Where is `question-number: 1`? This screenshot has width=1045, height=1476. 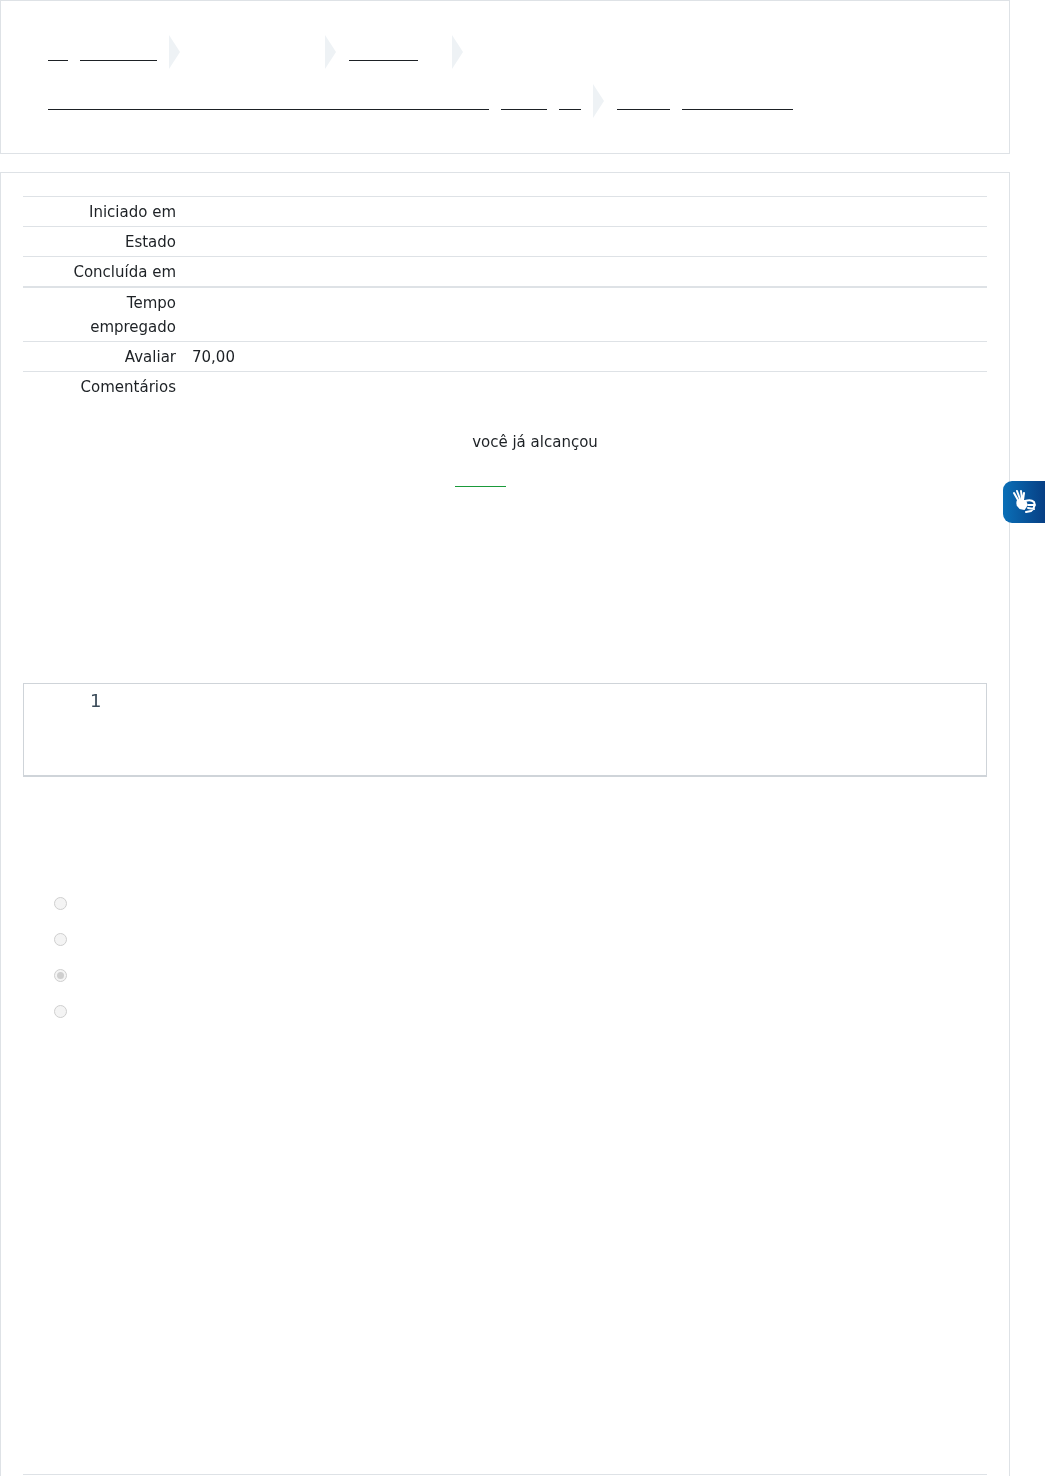
question-number: 1 is located at coordinates (96, 700).